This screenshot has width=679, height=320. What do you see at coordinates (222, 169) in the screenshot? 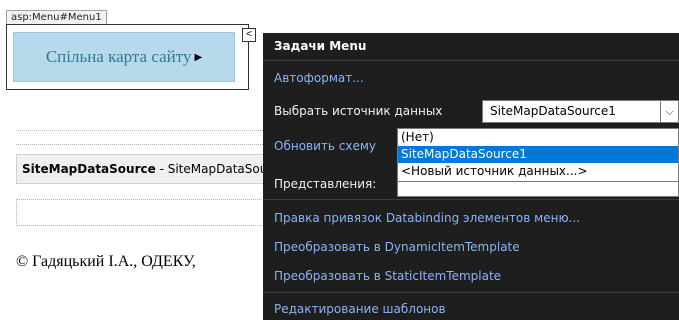
I see `sitemap-datasource-id: SiteMapDataSource1` at bounding box center [222, 169].